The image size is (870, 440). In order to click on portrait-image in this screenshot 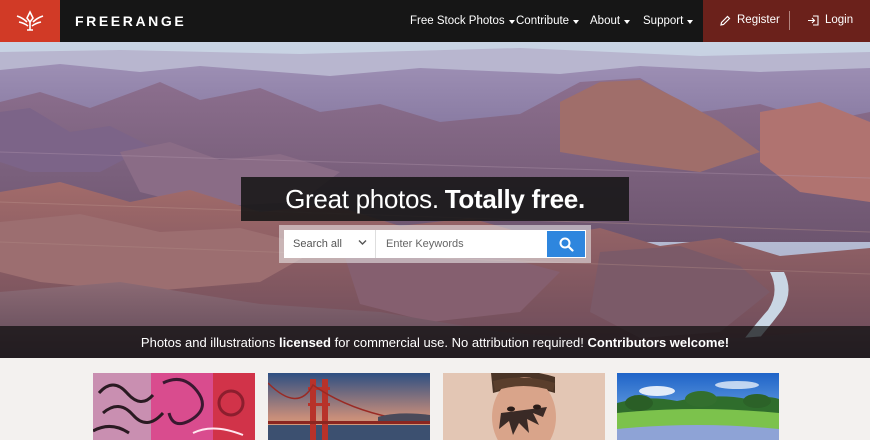, I will do `click(524, 406)`.